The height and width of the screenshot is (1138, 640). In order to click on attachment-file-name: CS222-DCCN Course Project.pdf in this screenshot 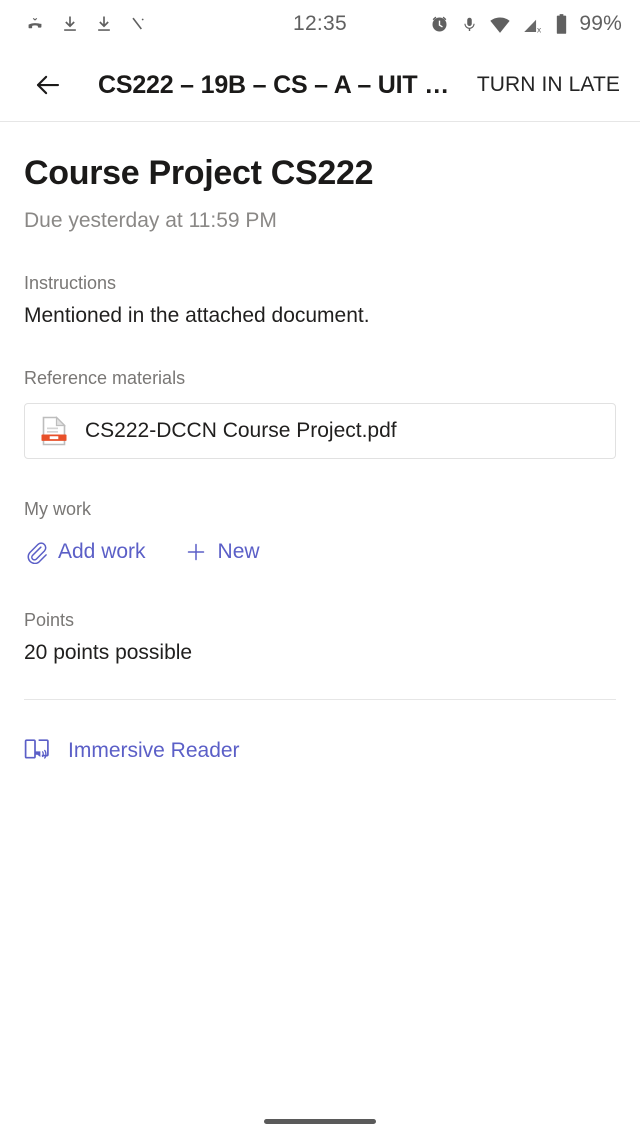, I will do `click(241, 430)`.